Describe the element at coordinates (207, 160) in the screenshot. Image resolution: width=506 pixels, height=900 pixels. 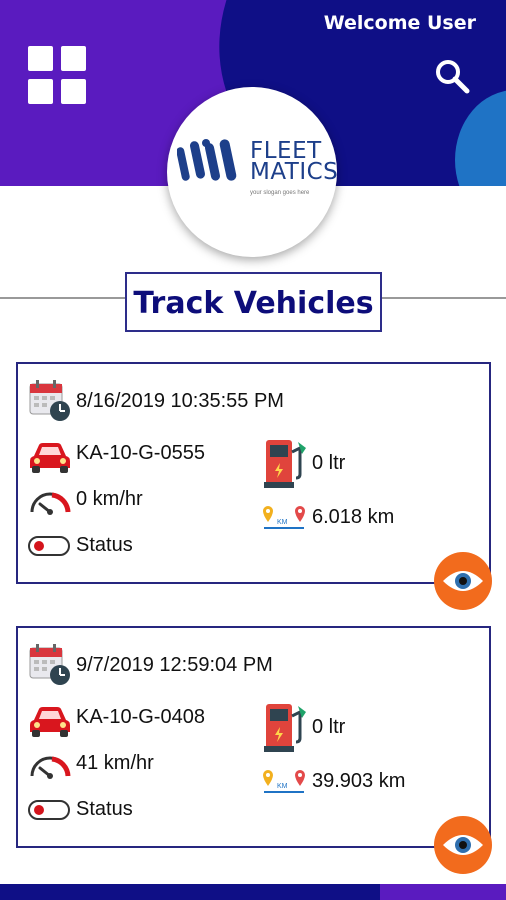
I see `logo-mark-icon` at that location.